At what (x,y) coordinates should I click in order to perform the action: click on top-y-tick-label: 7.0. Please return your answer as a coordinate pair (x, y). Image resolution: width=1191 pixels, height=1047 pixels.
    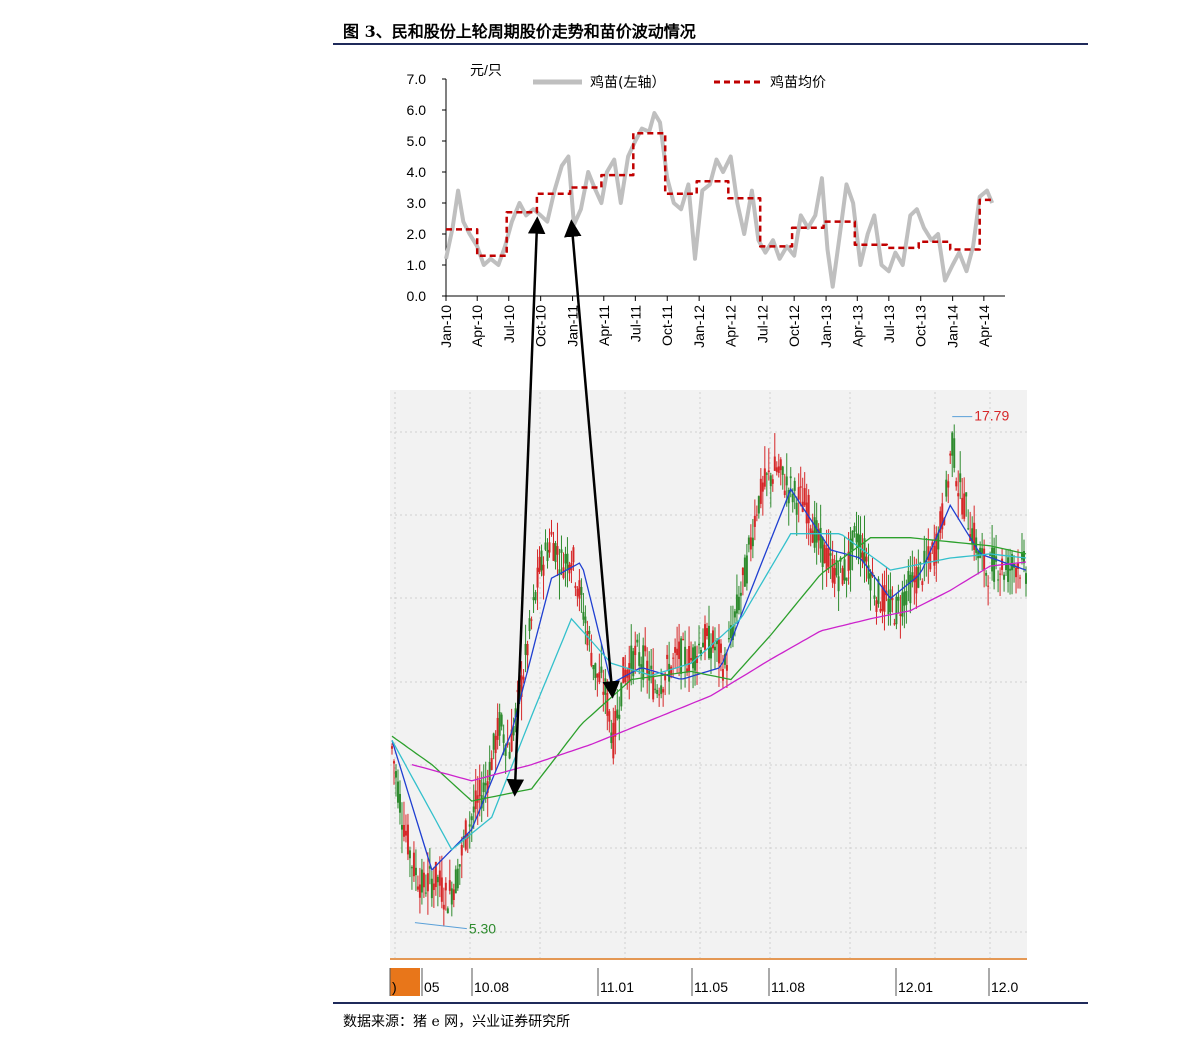
    Looking at the image, I should click on (417, 79).